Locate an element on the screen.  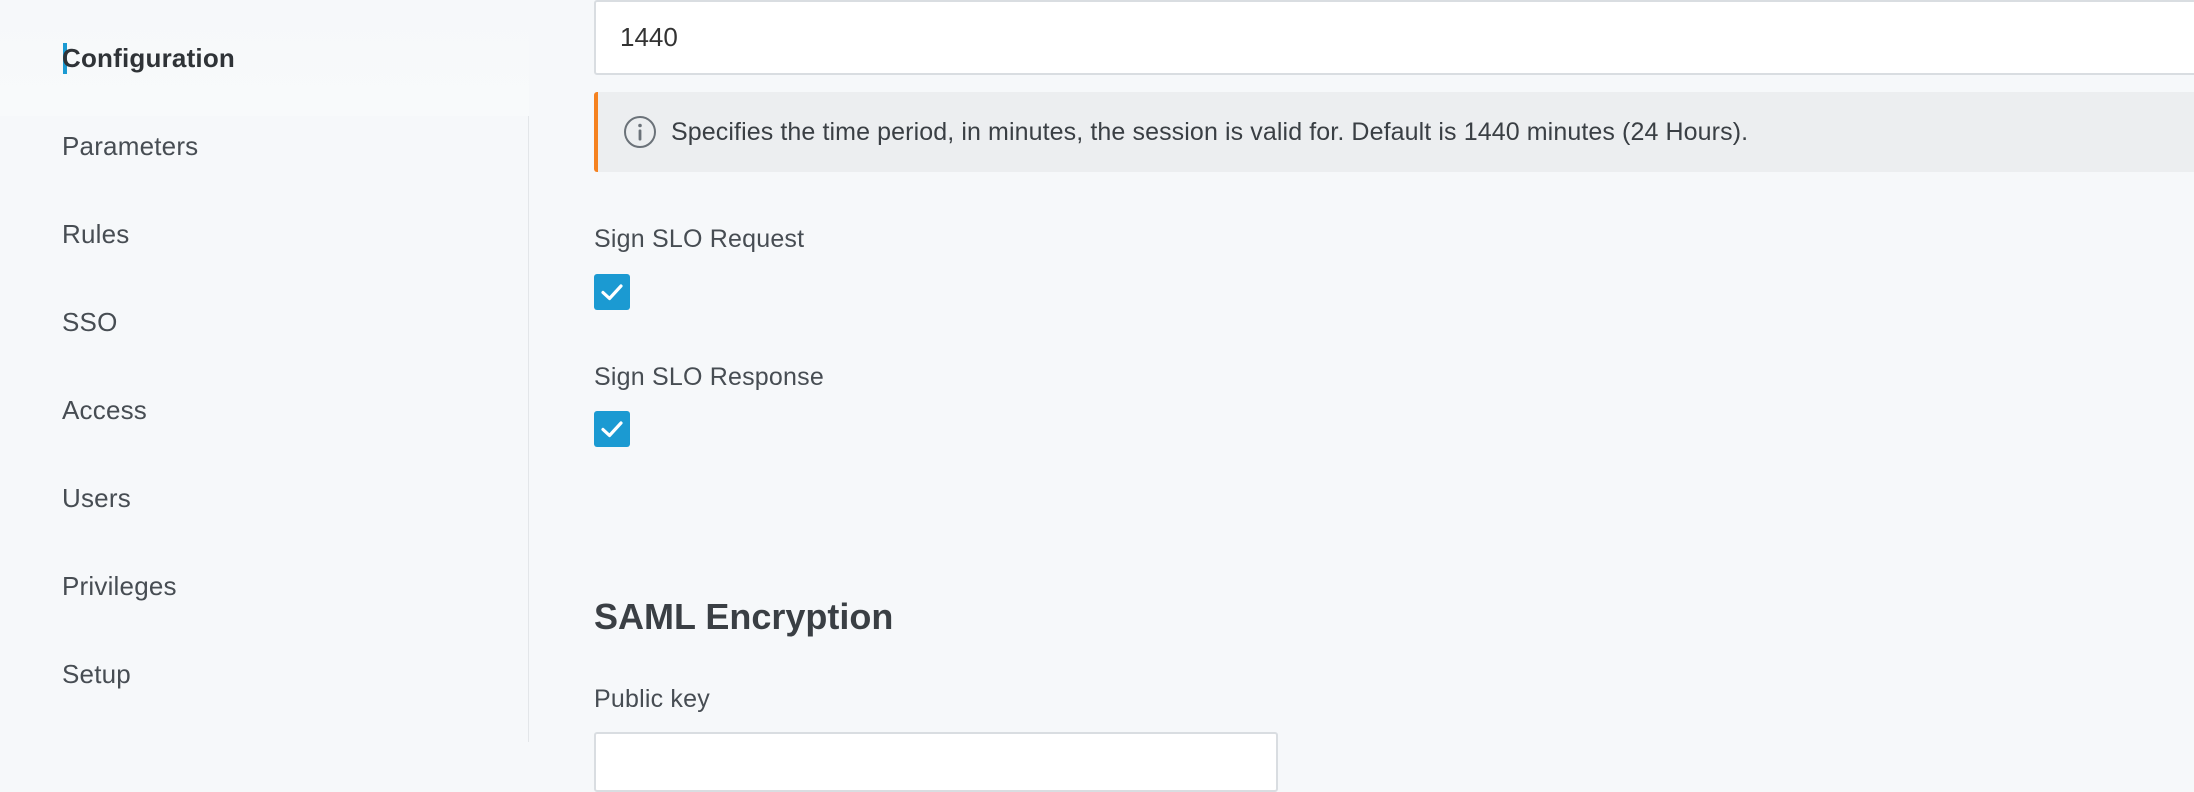
public-key-label: Public key is located at coordinates (652, 699).